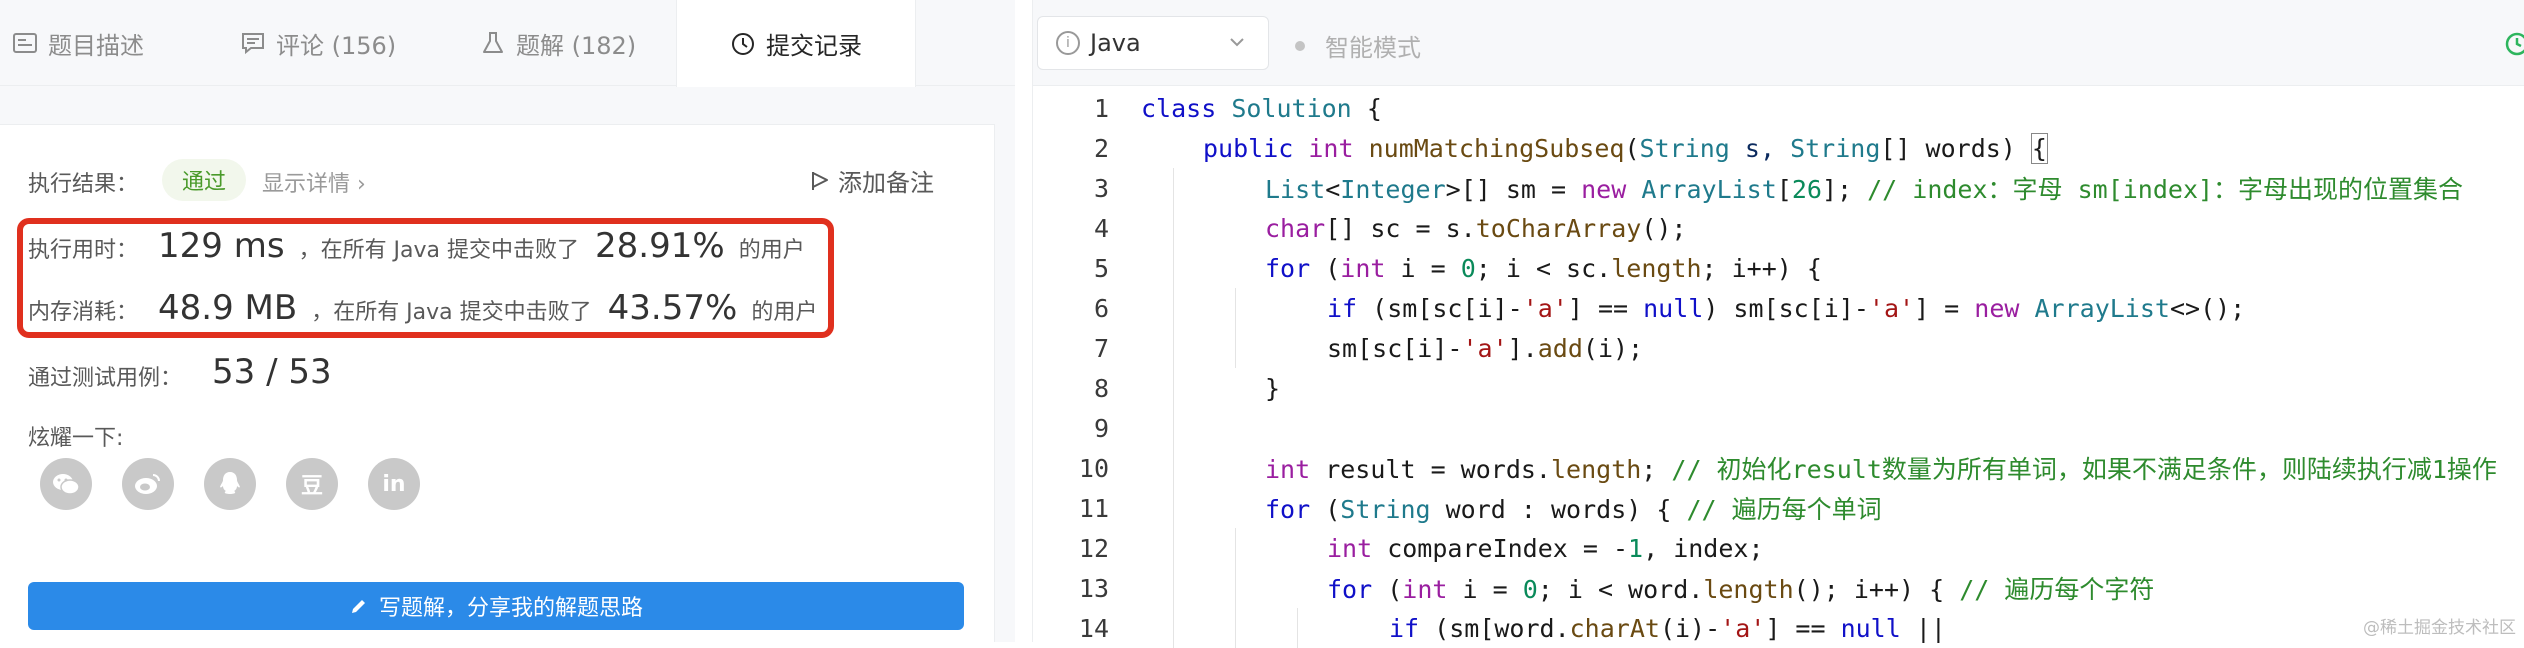 Image resolution: width=2524 pixels, height=648 pixels. I want to click on line-number: 5, so click(1101, 268).